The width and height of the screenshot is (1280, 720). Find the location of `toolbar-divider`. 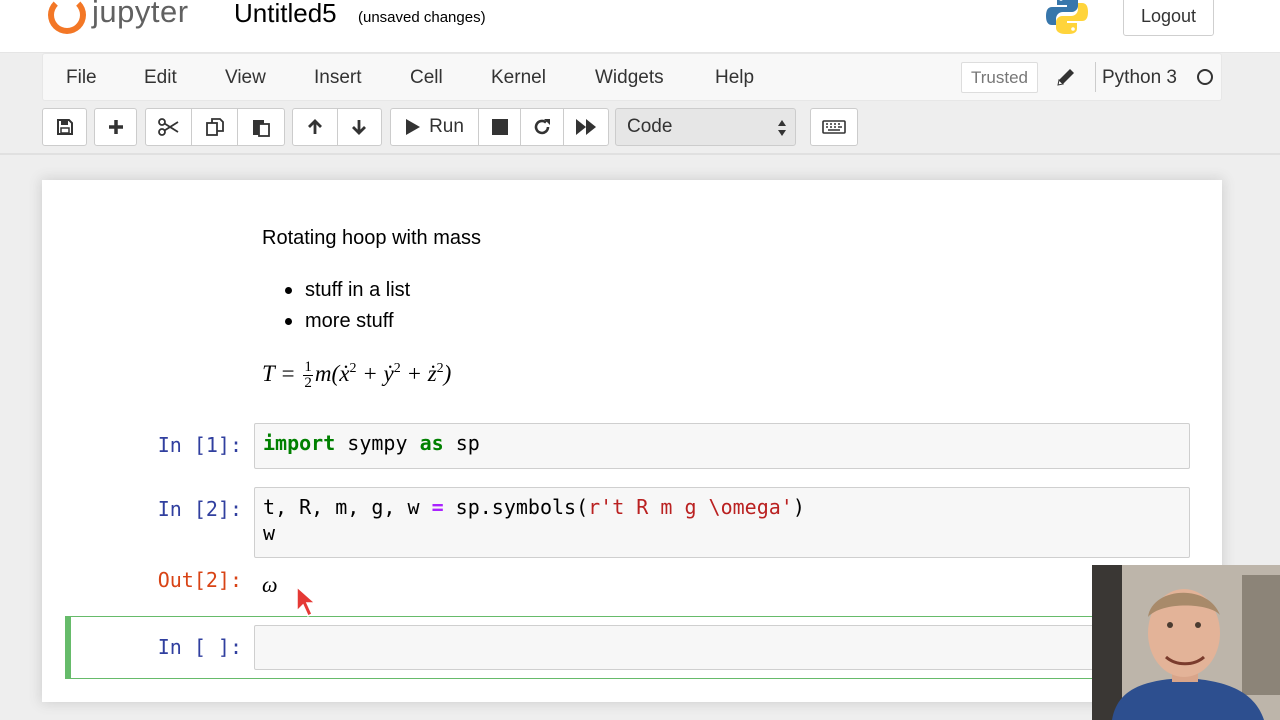

toolbar-divider is located at coordinates (640, 154).